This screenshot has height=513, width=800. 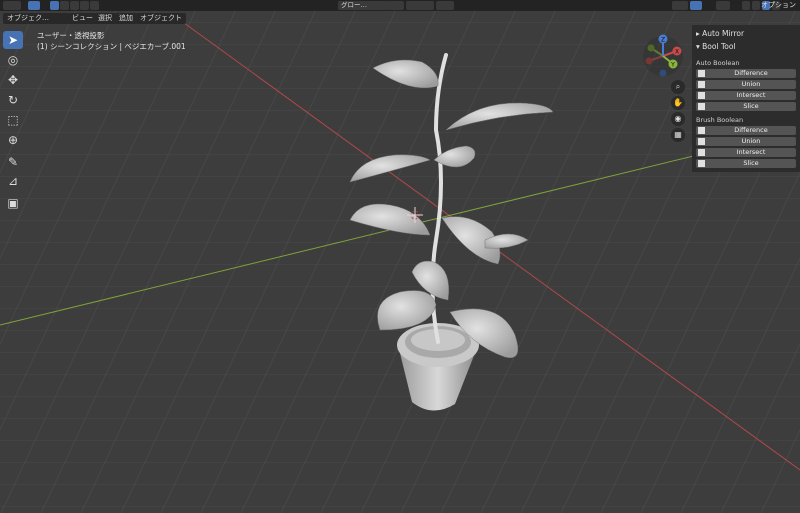 I want to click on annotate-tool: ✎, so click(x=13, y=162).